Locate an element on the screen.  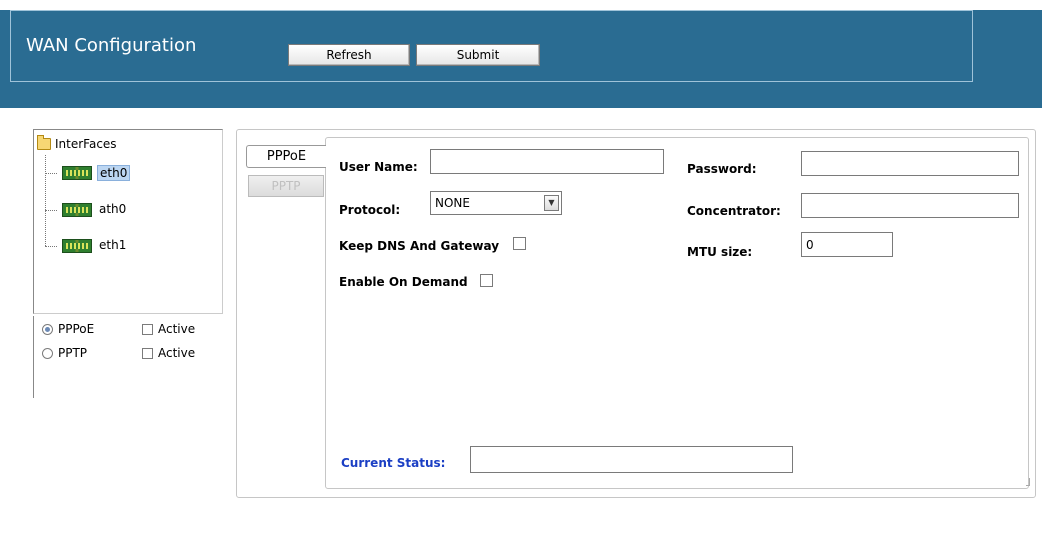
option-pppoe: PPPoE Active is located at coordinates (132, 330).